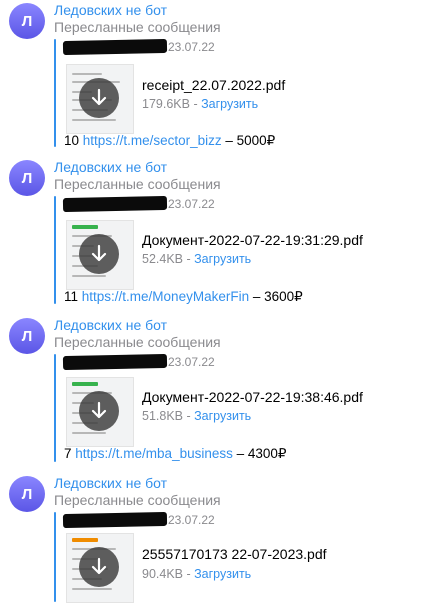 This screenshot has height=603, width=446. I want to click on file-size: 51.8KB, so click(163, 416).